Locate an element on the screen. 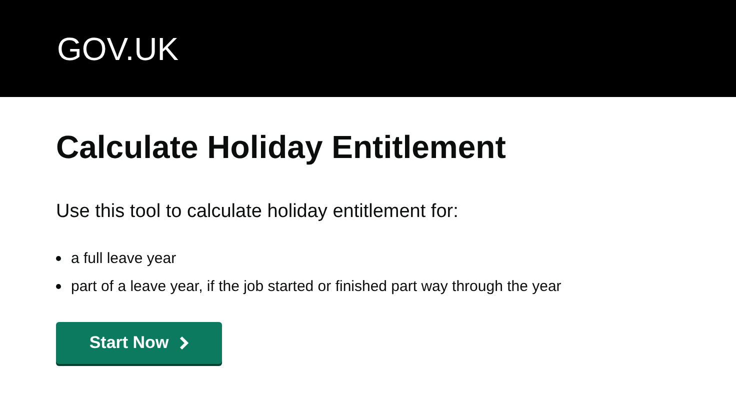  intro-text: Use this tool to calculate holiday entitlement for: is located at coordinates (258, 212).